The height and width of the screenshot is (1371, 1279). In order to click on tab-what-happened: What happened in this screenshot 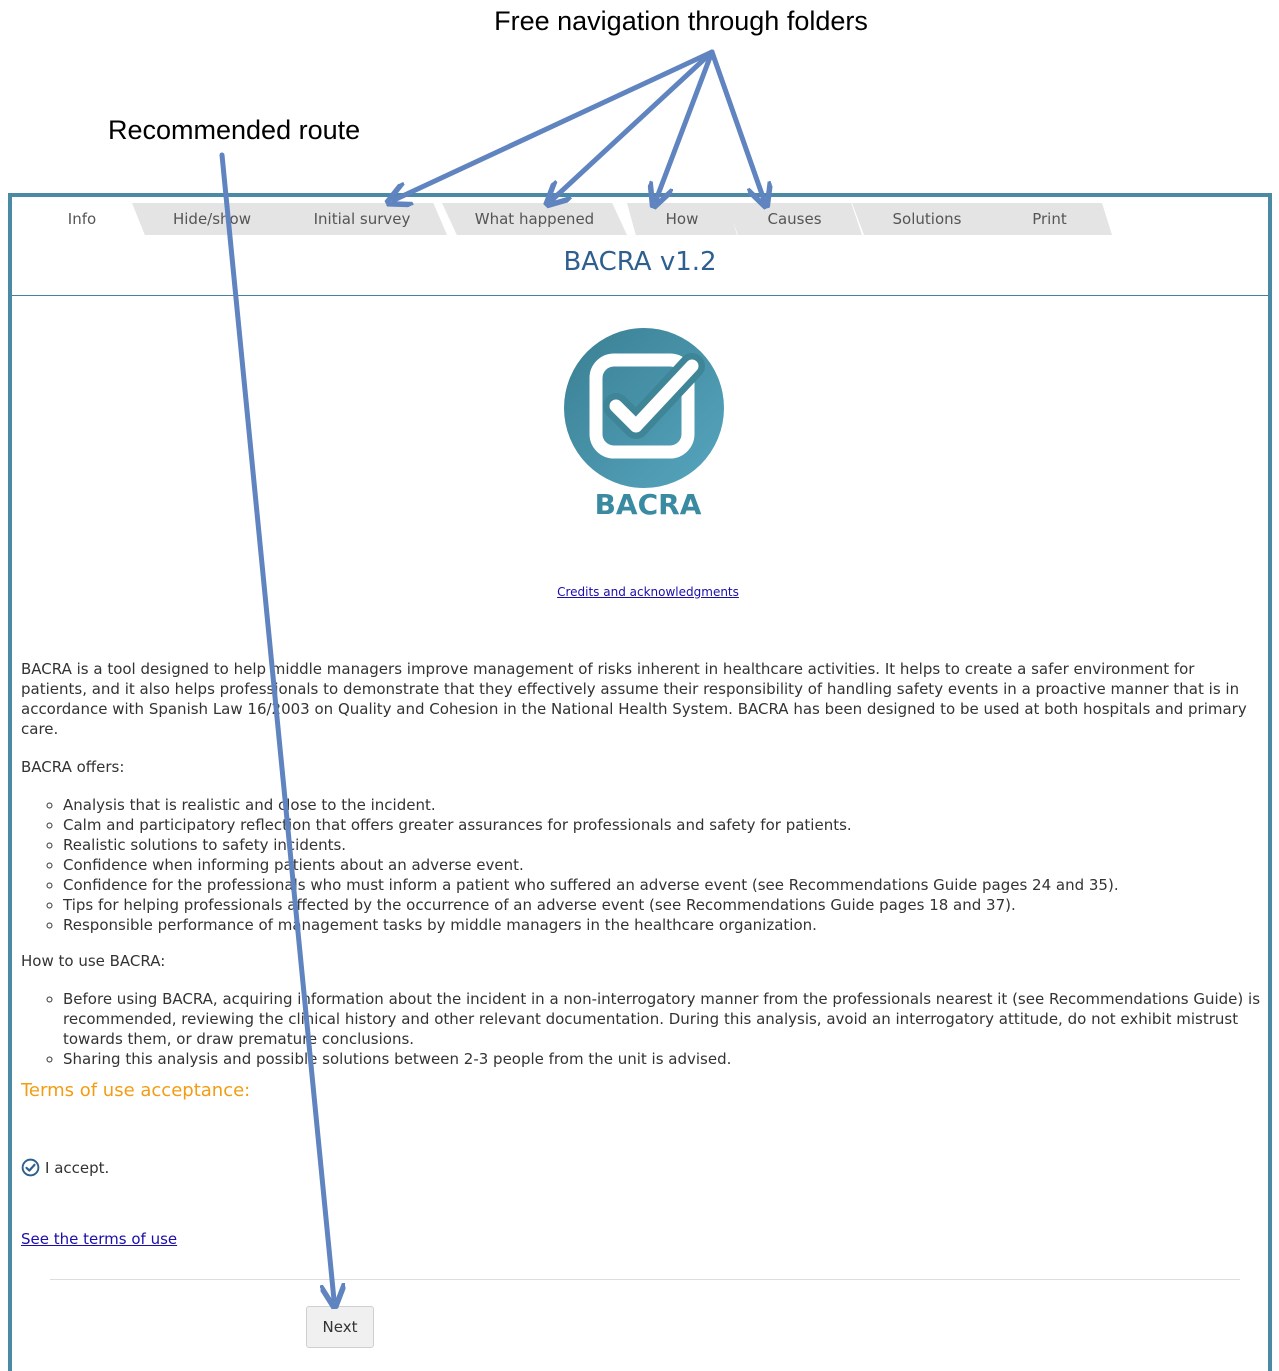, I will do `click(534, 219)`.